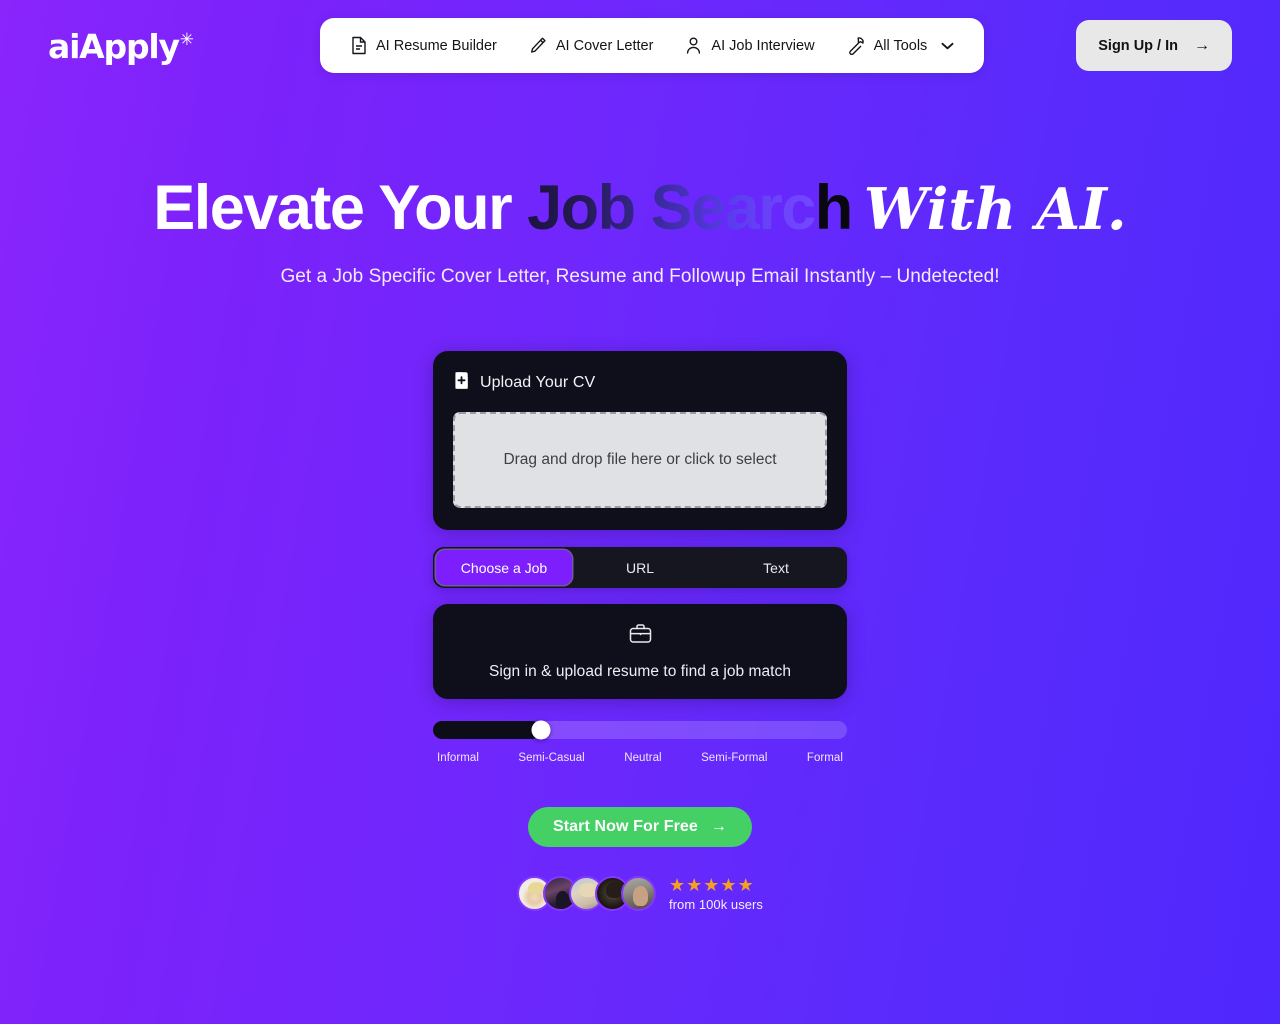  Describe the element at coordinates (625, 827) in the screenshot. I see `cta-label: Start Now For Free` at that location.